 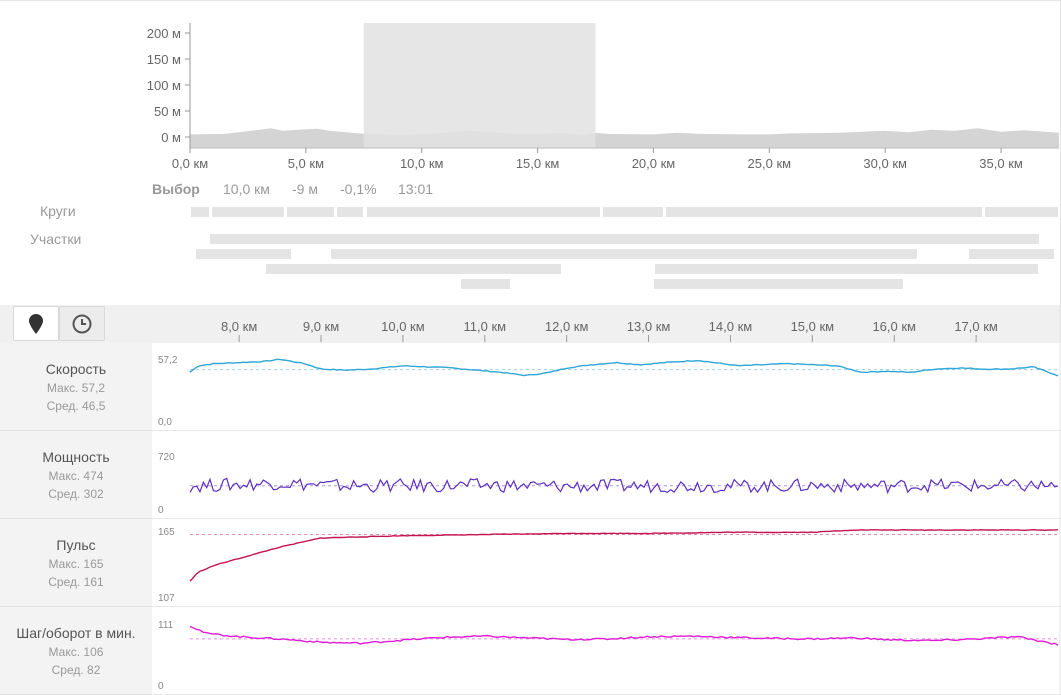 What do you see at coordinates (305, 189) in the screenshot?
I see `selection-elevation: -9 м` at bounding box center [305, 189].